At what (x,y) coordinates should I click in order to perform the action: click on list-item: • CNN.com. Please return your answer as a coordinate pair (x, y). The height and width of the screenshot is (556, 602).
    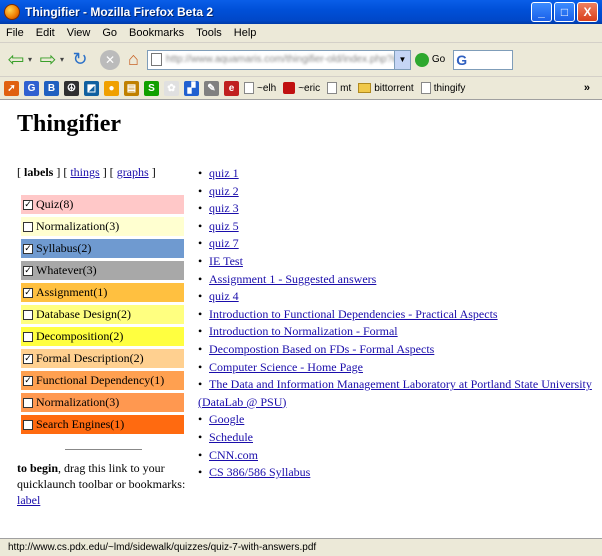
    Looking at the image, I should click on (398, 456).